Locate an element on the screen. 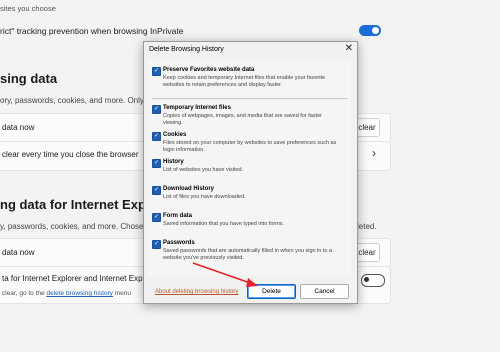 The height and width of the screenshot is (352, 500). arrow-annotation-icon is located at coordinates (225, 274).